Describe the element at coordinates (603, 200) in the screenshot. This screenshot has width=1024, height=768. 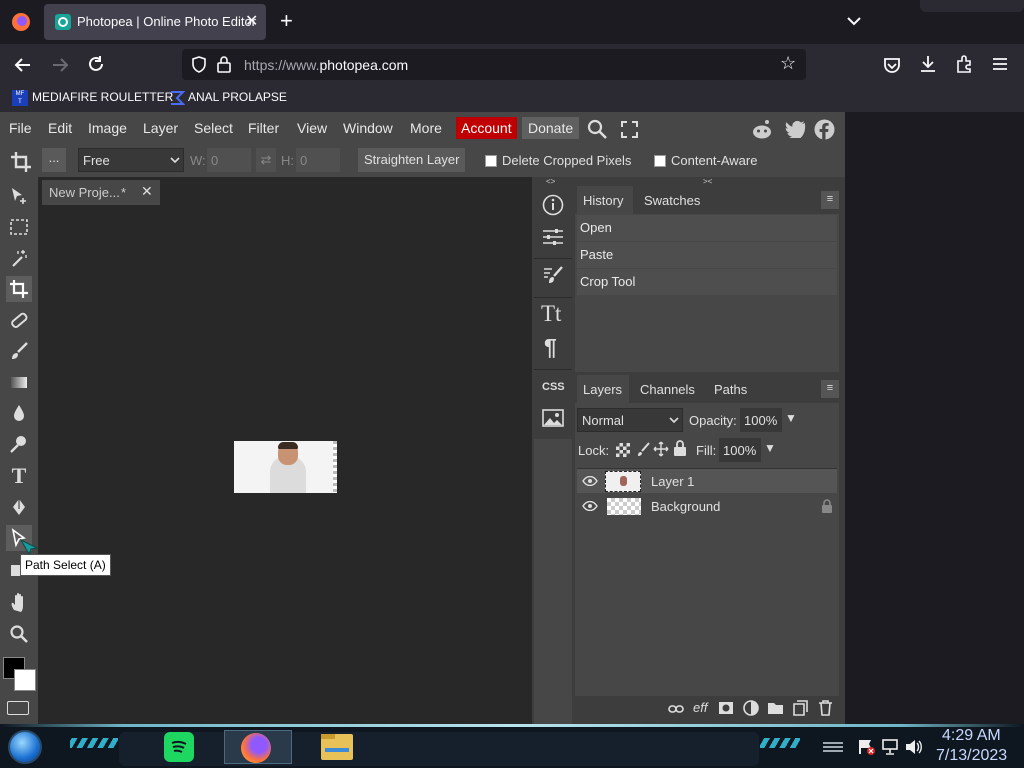
I see `tab-history: History` at that location.